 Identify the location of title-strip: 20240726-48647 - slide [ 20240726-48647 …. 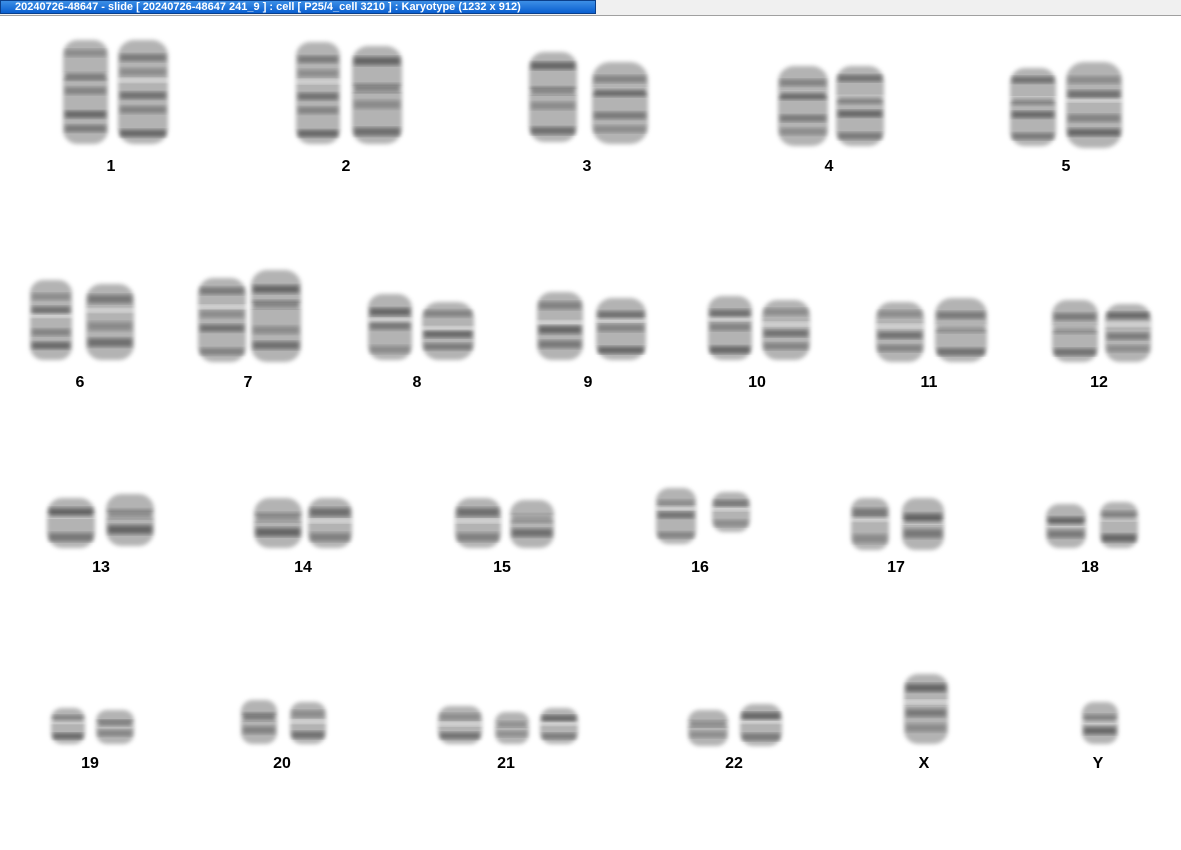
(590, 8).